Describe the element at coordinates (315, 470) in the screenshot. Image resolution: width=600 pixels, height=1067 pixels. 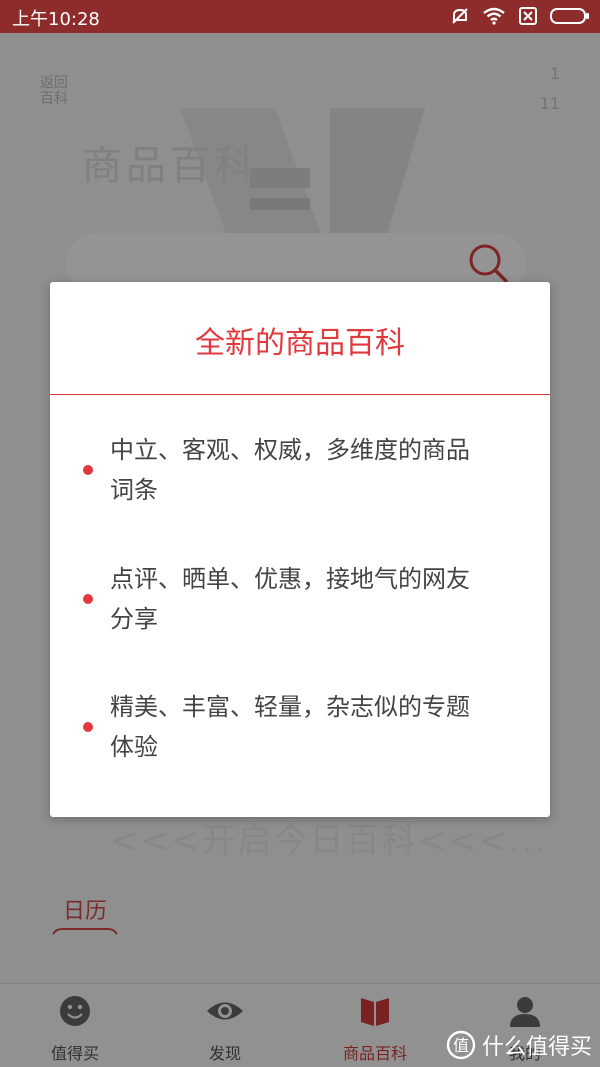
I see `feature-text: 中立、客观、权威，多维度的商品 词条` at that location.